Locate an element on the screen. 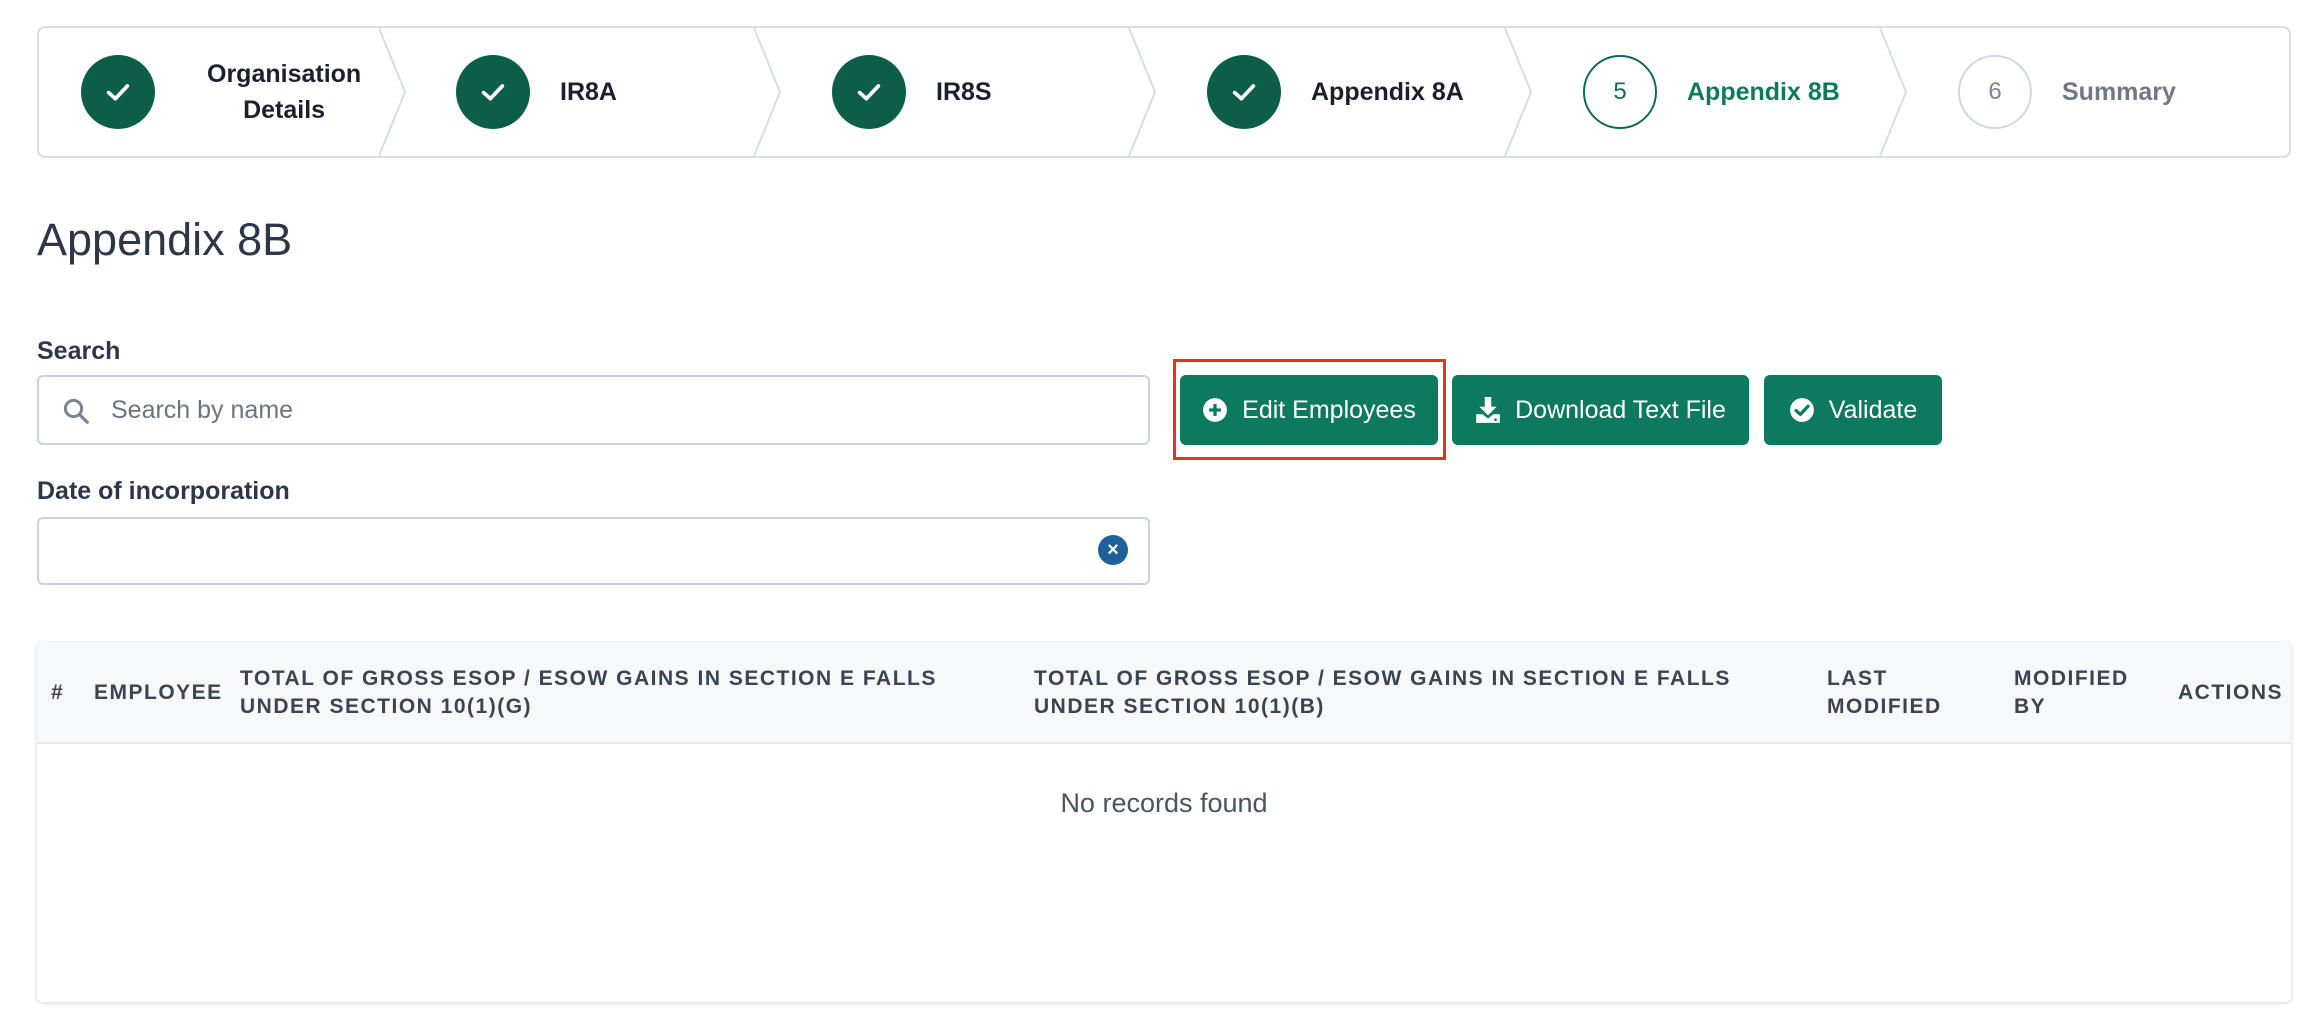  date-of-incorporation-label: Date of incorporation is located at coordinates (163, 491).